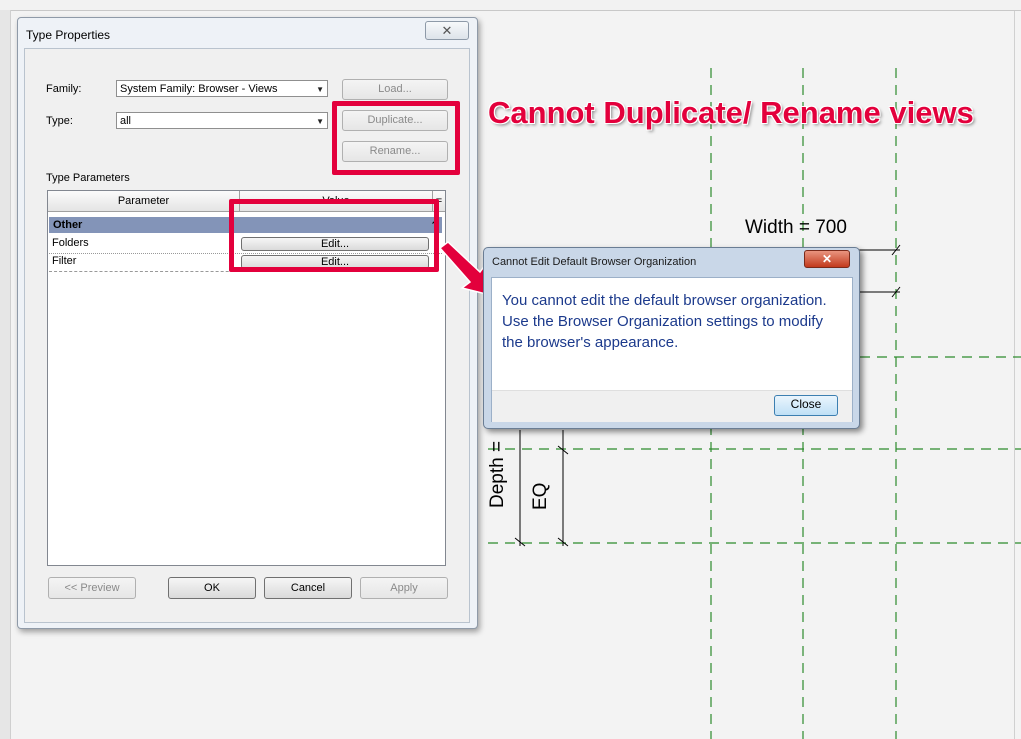 The image size is (1021, 739). Describe the element at coordinates (731, 112) in the screenshot. I see `annotation-headline: Cannot Duplicate/ Rename views` at that location.